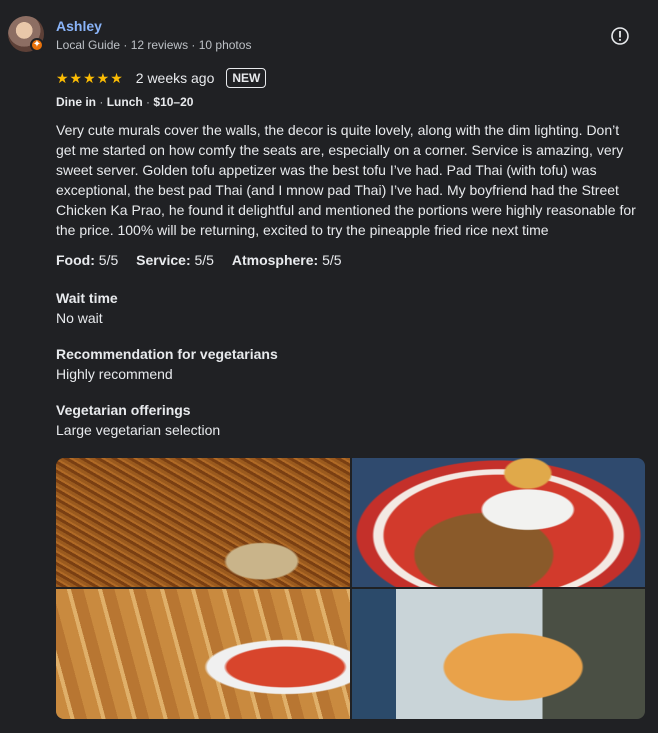  What do you see at coordinates (75, 260) in the screenshot?
I see `score-label-food: Food:` at bounding box center [75, 260].